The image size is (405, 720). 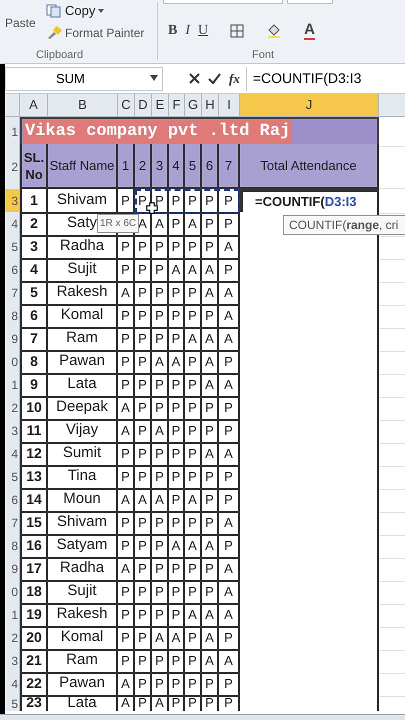 What do you see at coordinates (177, 105) in the screenshot?
I see `column-header: F` at bounding box center [177, 105].